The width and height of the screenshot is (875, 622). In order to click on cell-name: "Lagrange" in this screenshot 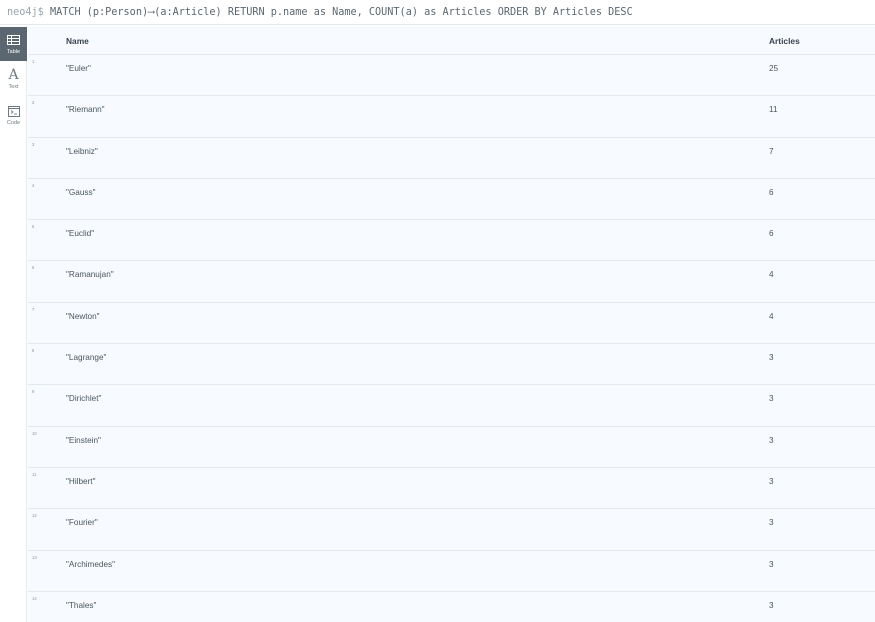, I will do `click(86, 358)`.